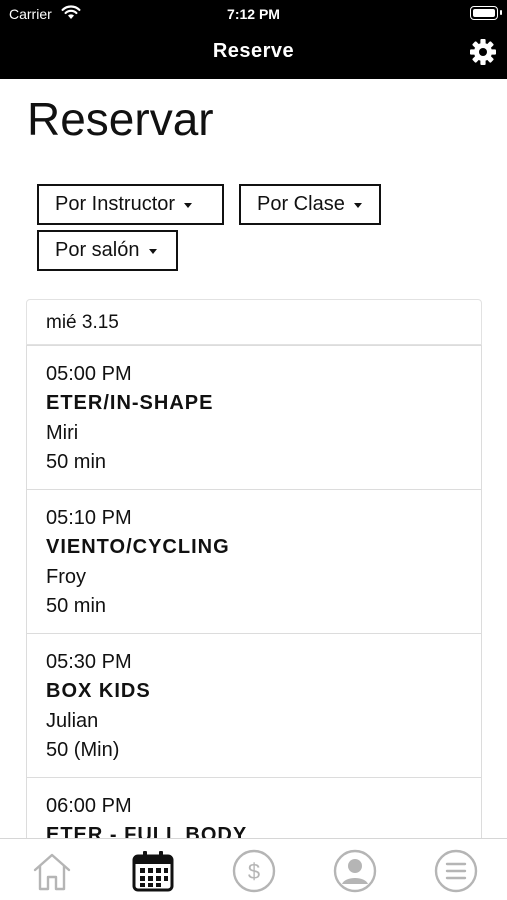  Describe the element at coordinates (301, 204) in the screenshot. I see `filter-class-label: Por Clase` at that location.